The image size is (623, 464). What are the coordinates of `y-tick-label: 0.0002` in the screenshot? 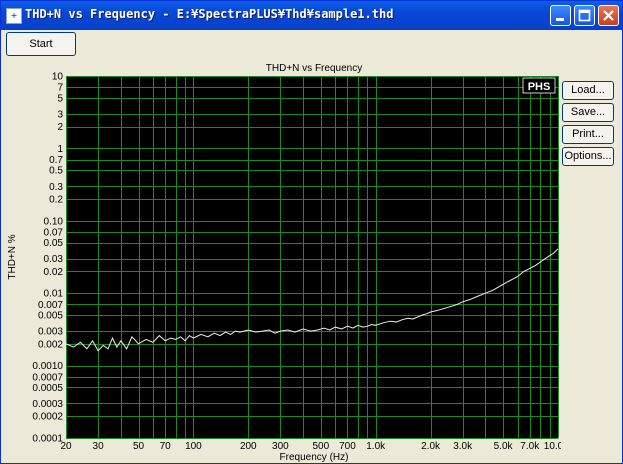 It's located at (47, 417).